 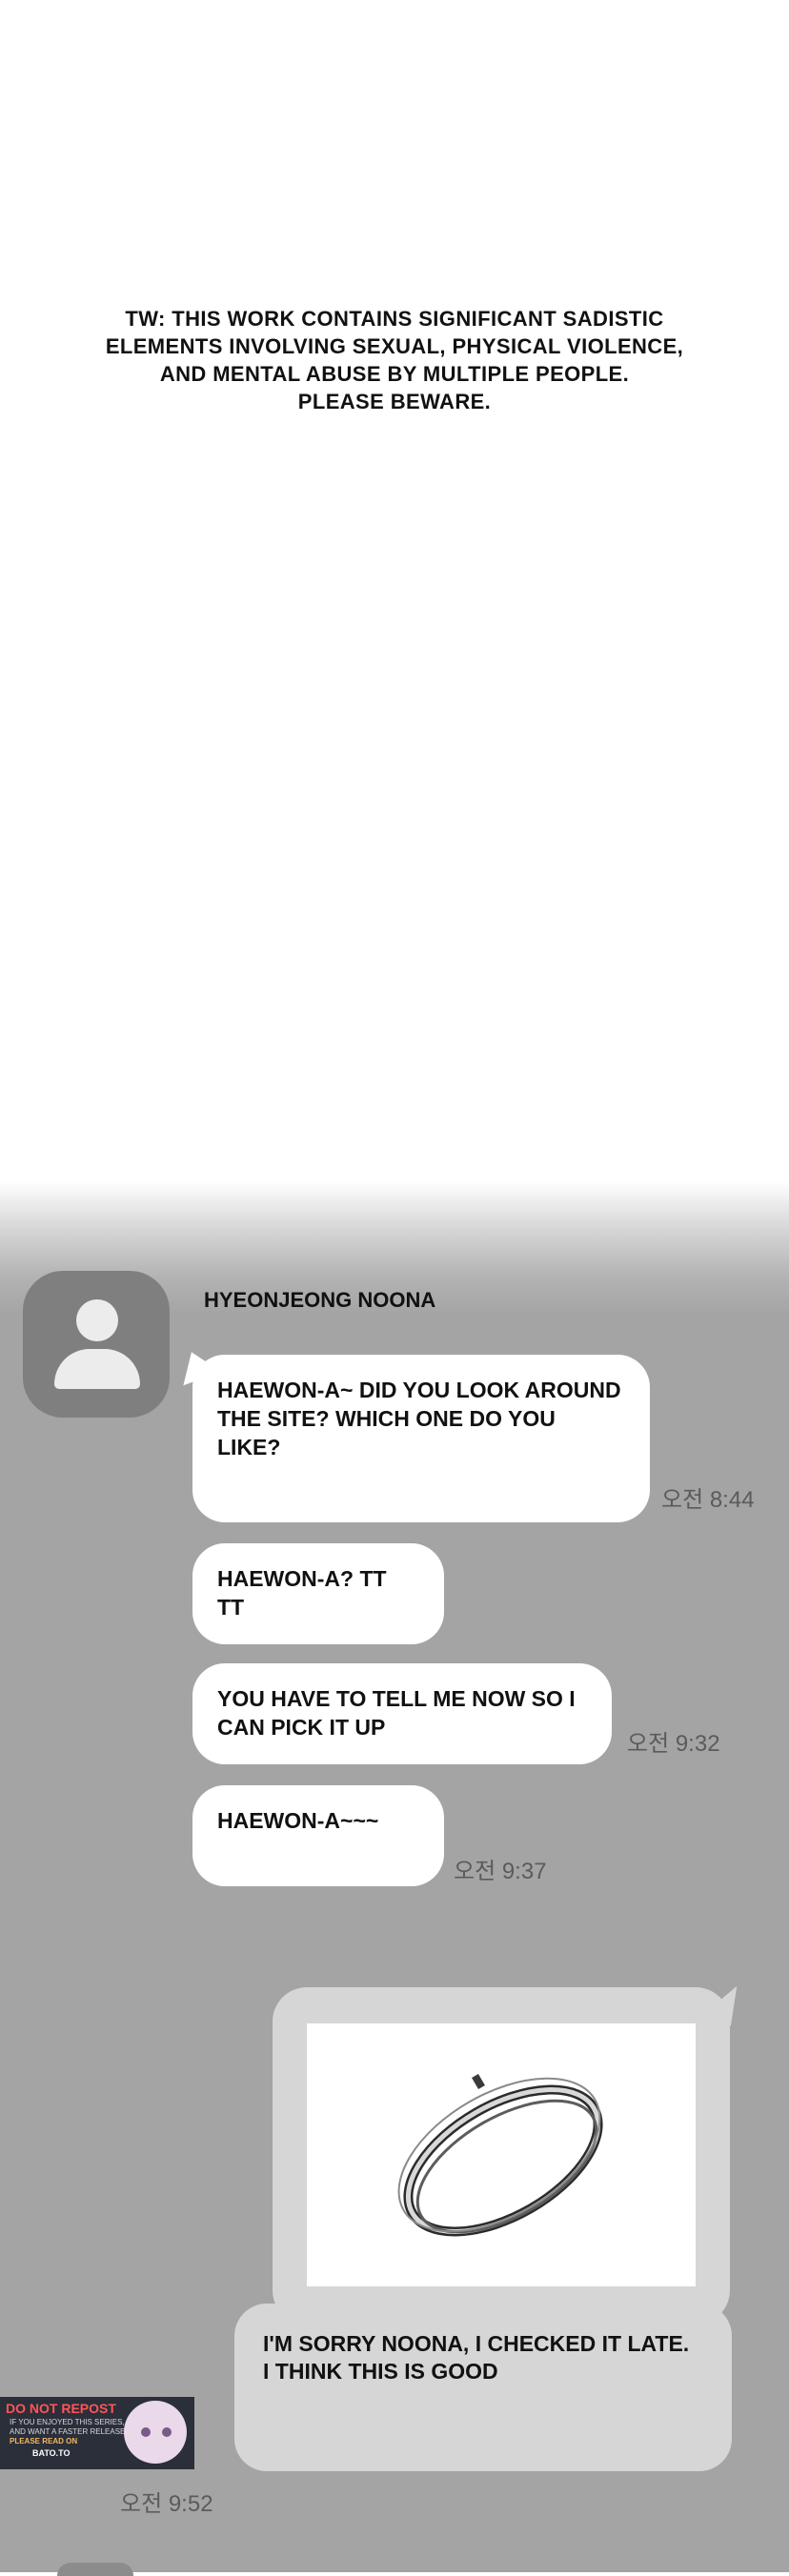 What do you see at coordinates (97, 1344) in the screenshot?
I see `avatar` at bounding box center [97, 1344].